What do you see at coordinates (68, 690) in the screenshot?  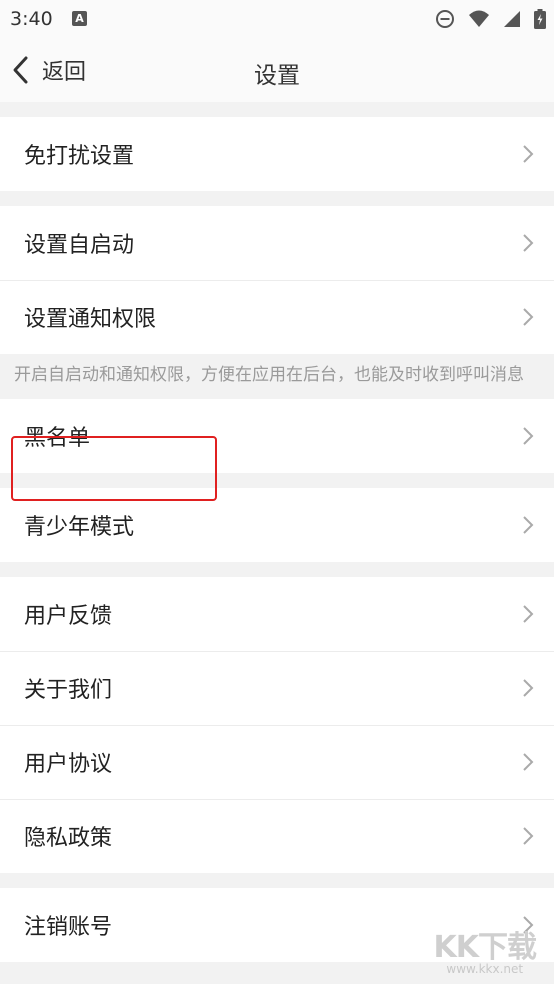 I see `row-label: 关于我们` at bounding box center [68, 690].